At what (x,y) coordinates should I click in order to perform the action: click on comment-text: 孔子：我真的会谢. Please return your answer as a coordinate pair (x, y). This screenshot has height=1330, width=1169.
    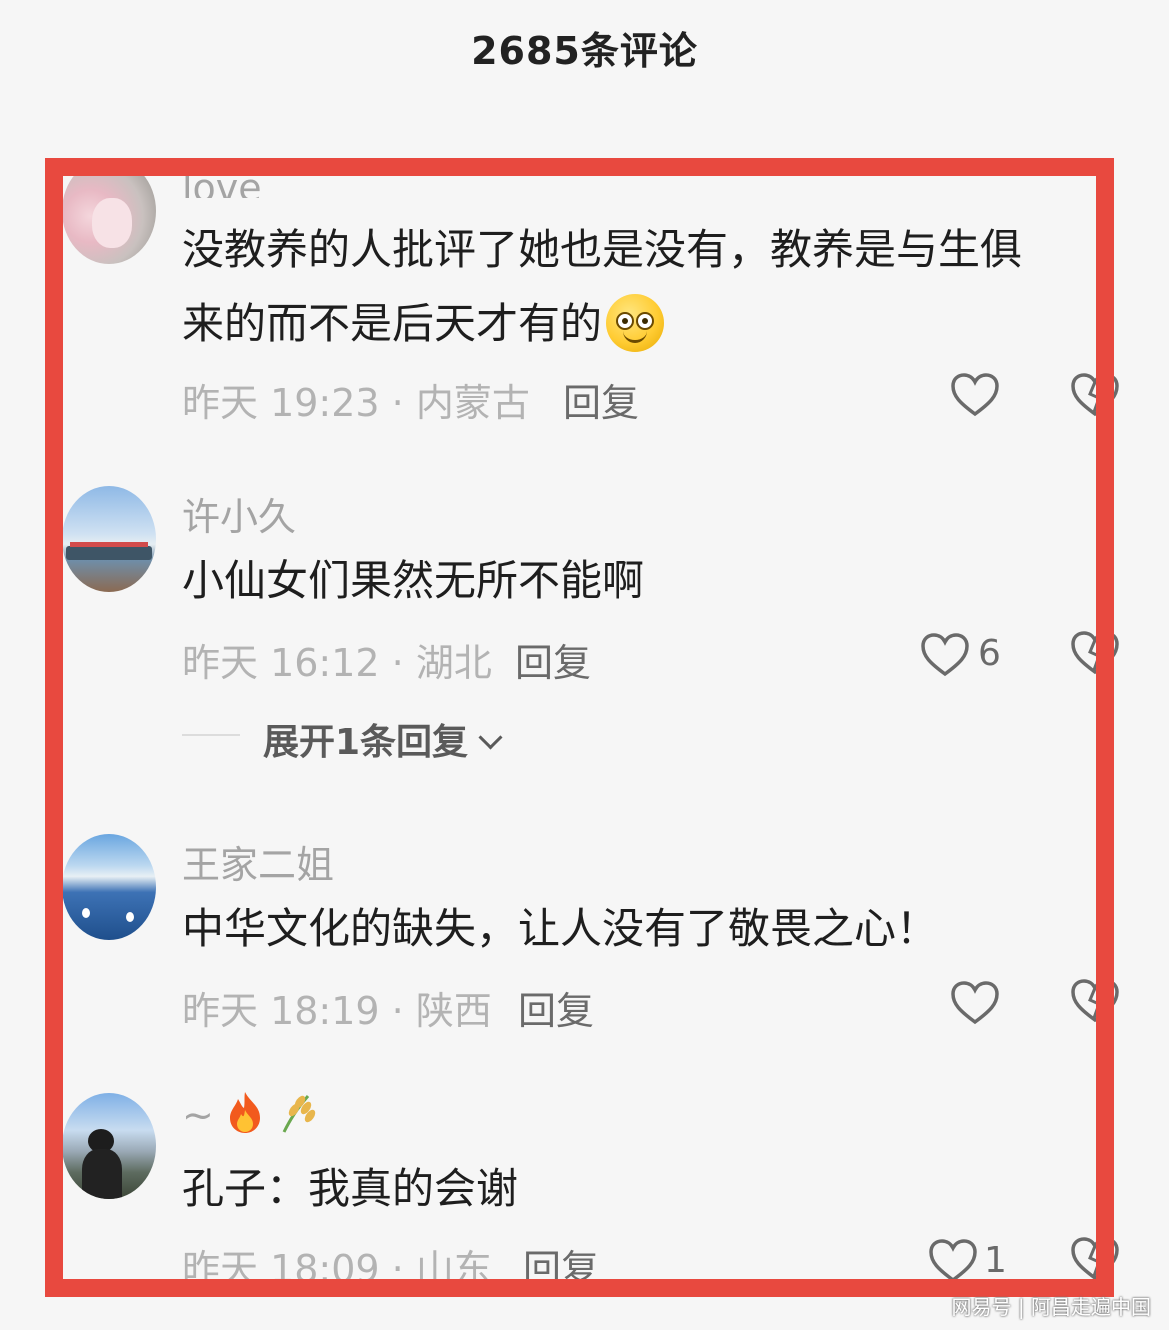
    Looking at the image, I should click on (350, 1188).